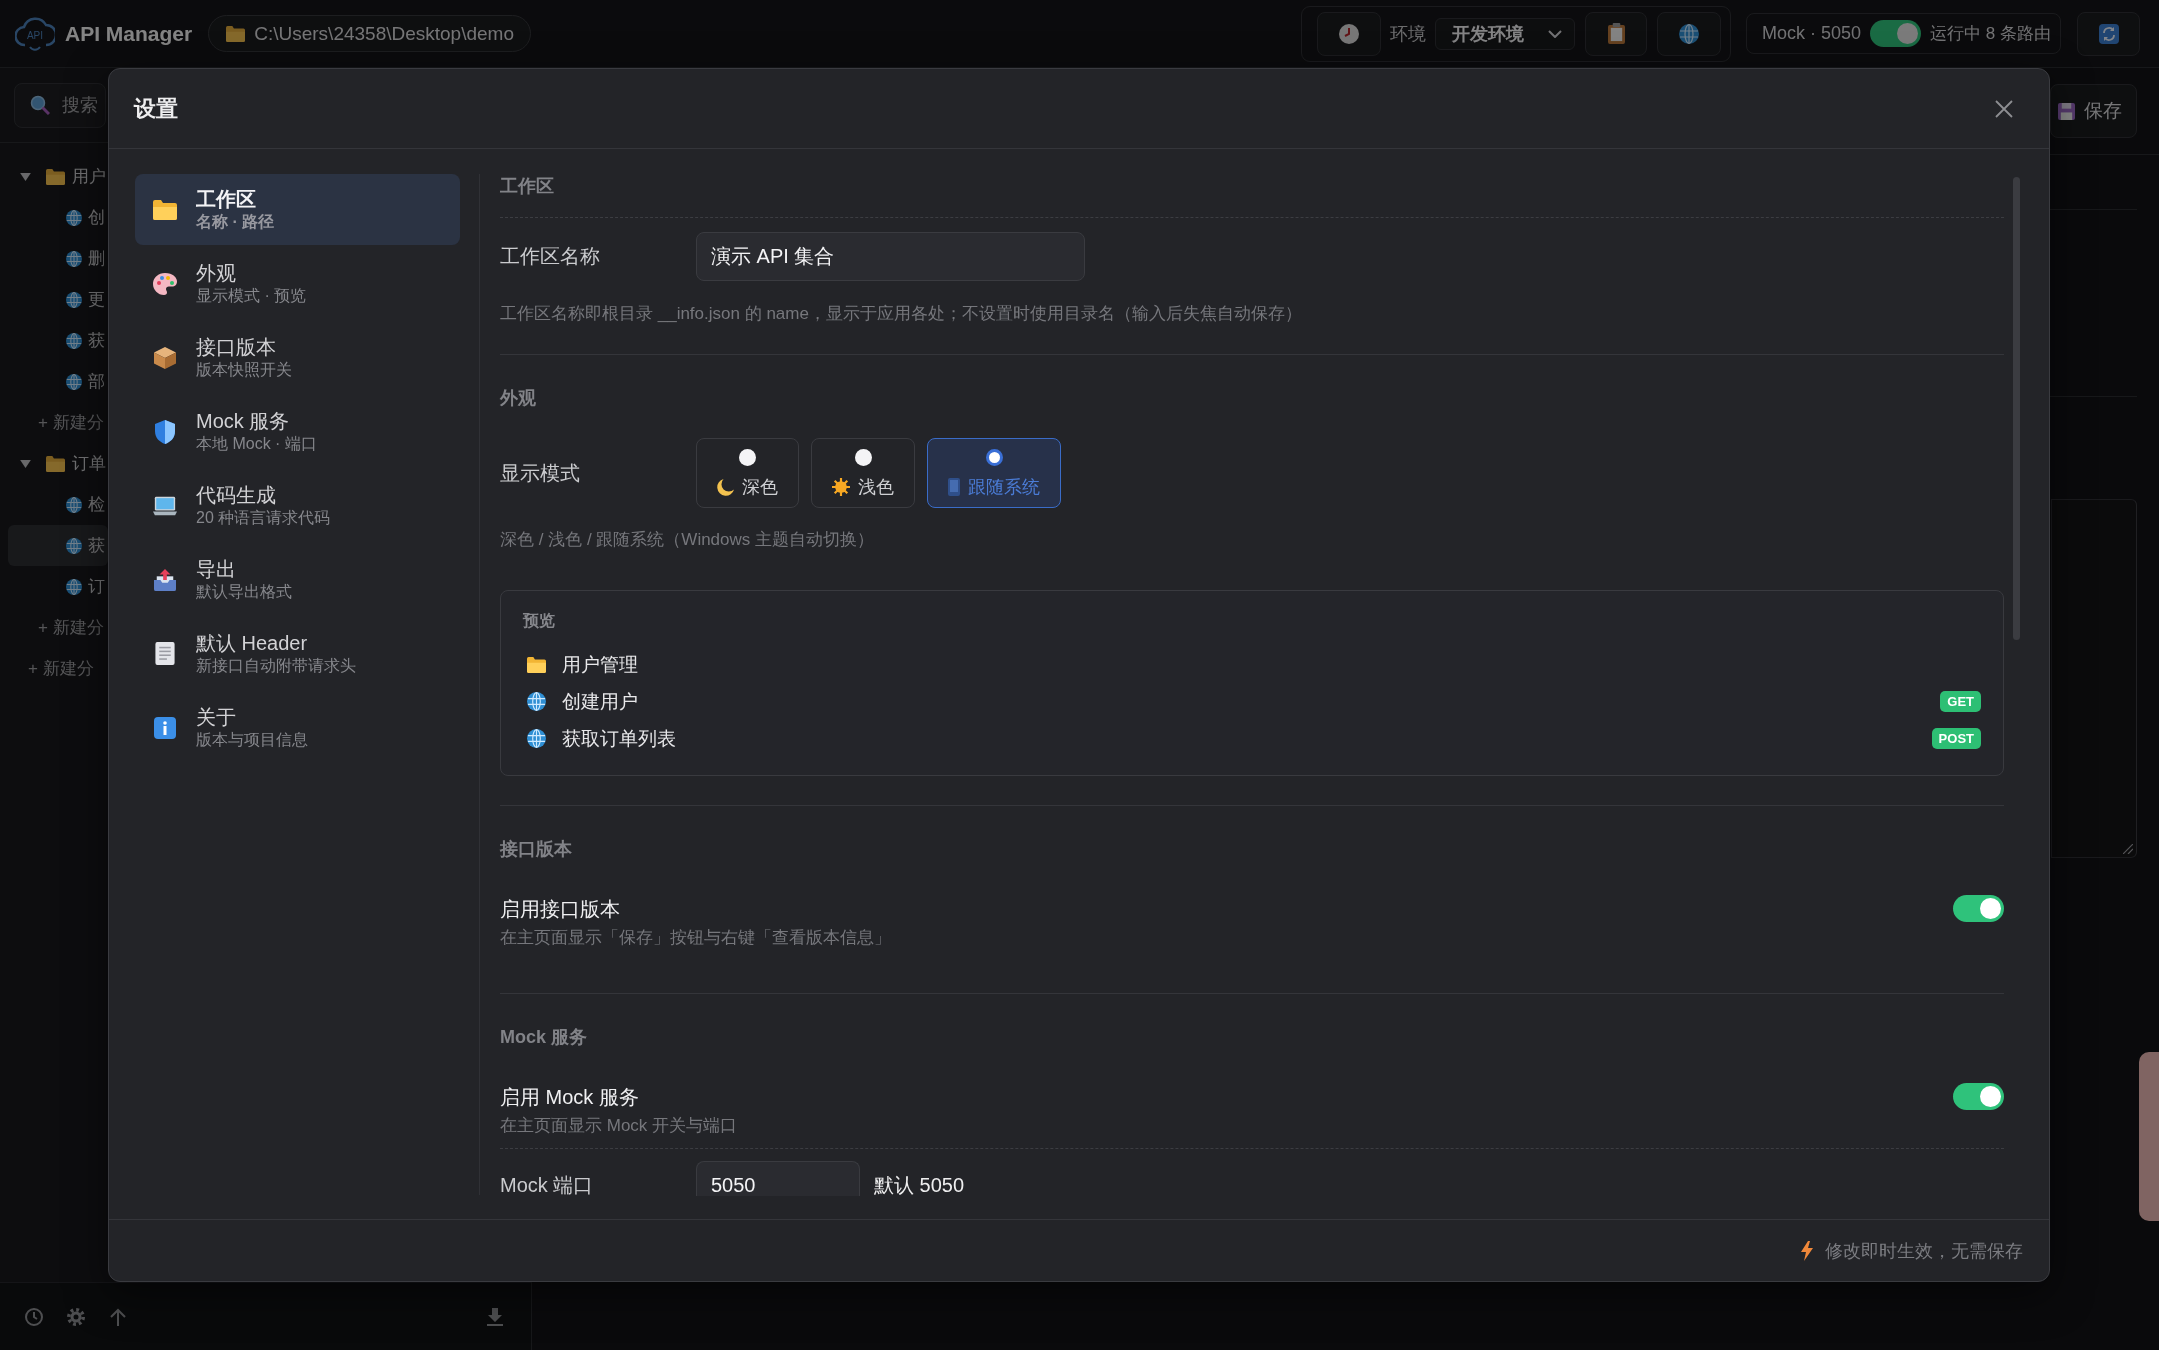 This screenshot has width=2159, height=1350. What do you see at coordinates (76, 1316) in the screenshot?
I see `settings-icon` at bounding box center [76, 1316].